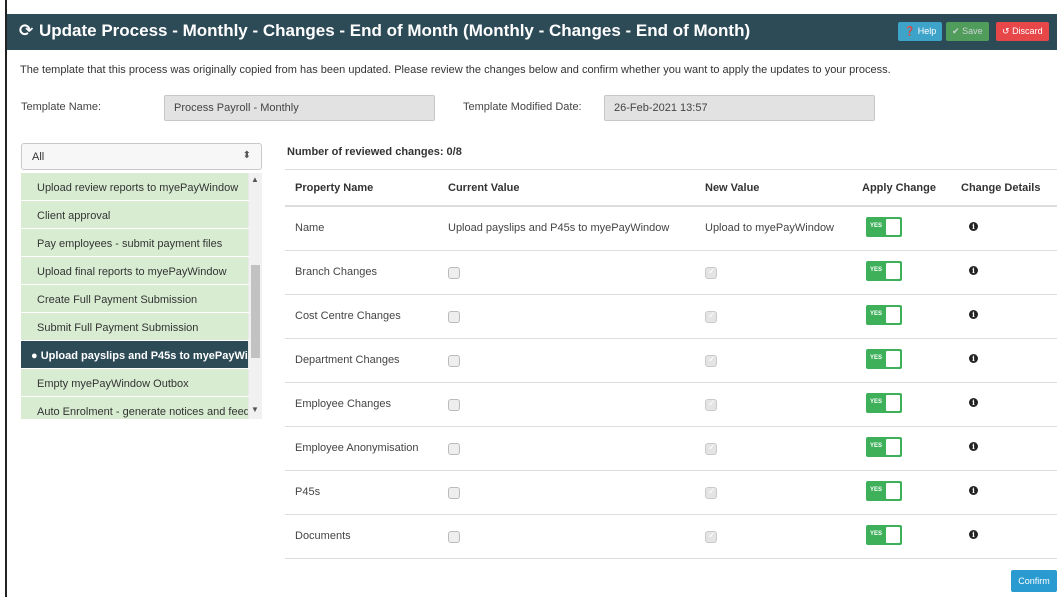  Describe the element at coordinates (927, 31) in the screenshot. I see `help-label: Help` at that location.